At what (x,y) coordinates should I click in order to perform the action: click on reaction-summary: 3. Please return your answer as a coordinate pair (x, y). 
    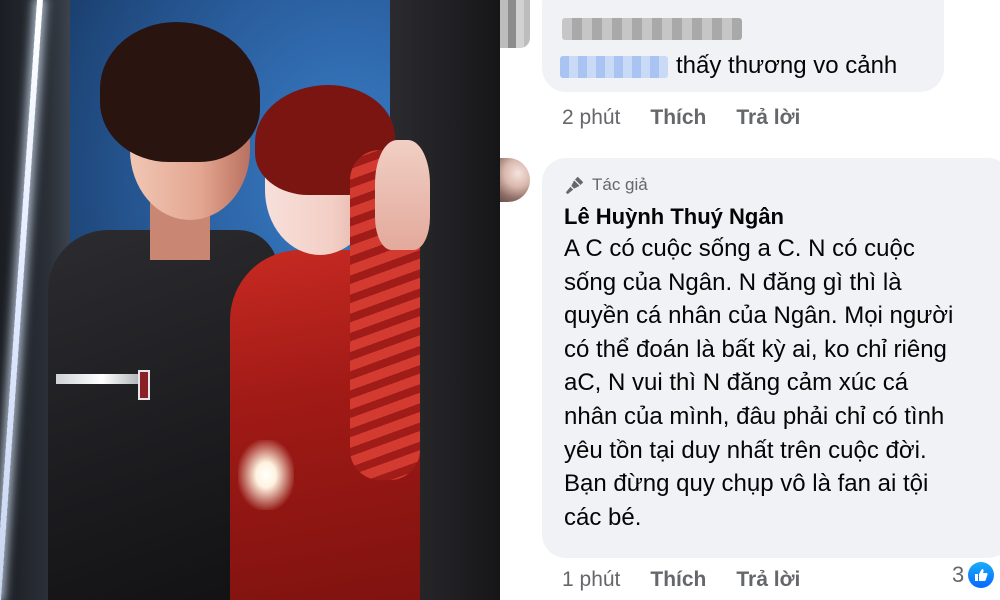
    Looking at the image, I should click on (973, 575).